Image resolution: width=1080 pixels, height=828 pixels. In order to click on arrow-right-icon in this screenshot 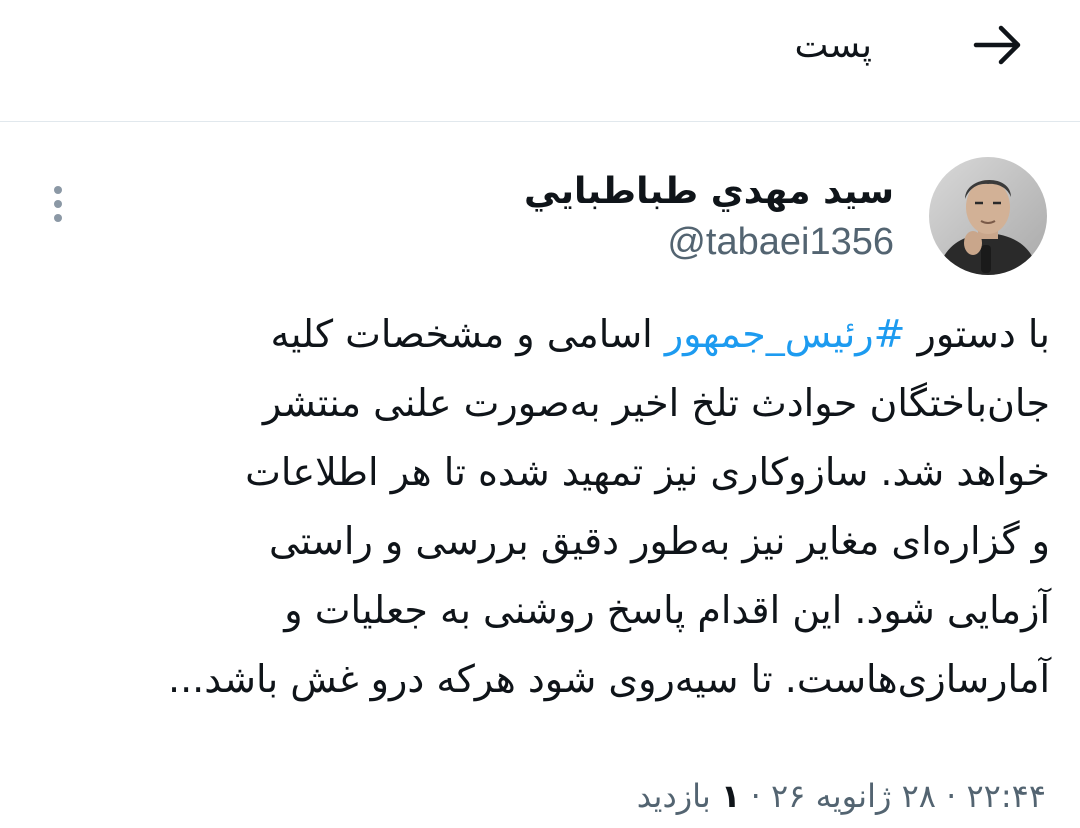, I will do `click(997, 45)`.